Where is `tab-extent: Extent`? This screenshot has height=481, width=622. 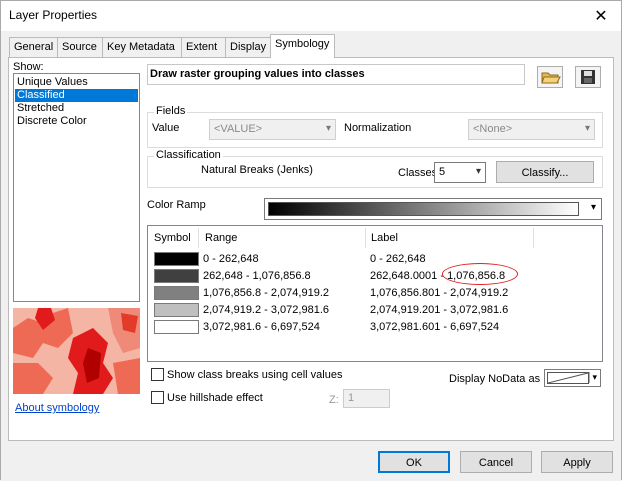 tab-extent: Extent is located at coordinates (203, 47).